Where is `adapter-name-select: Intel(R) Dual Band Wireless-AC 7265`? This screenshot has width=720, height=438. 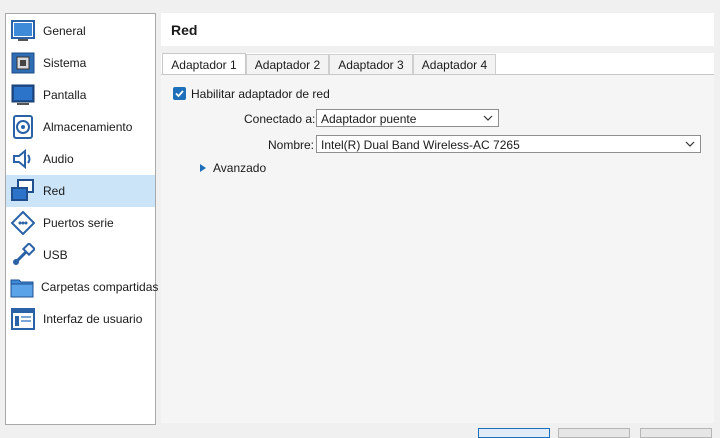 adapter-name-select: Intel(R) Dual Band Wireless-AC 7265 is located at coordinates (508, 144).